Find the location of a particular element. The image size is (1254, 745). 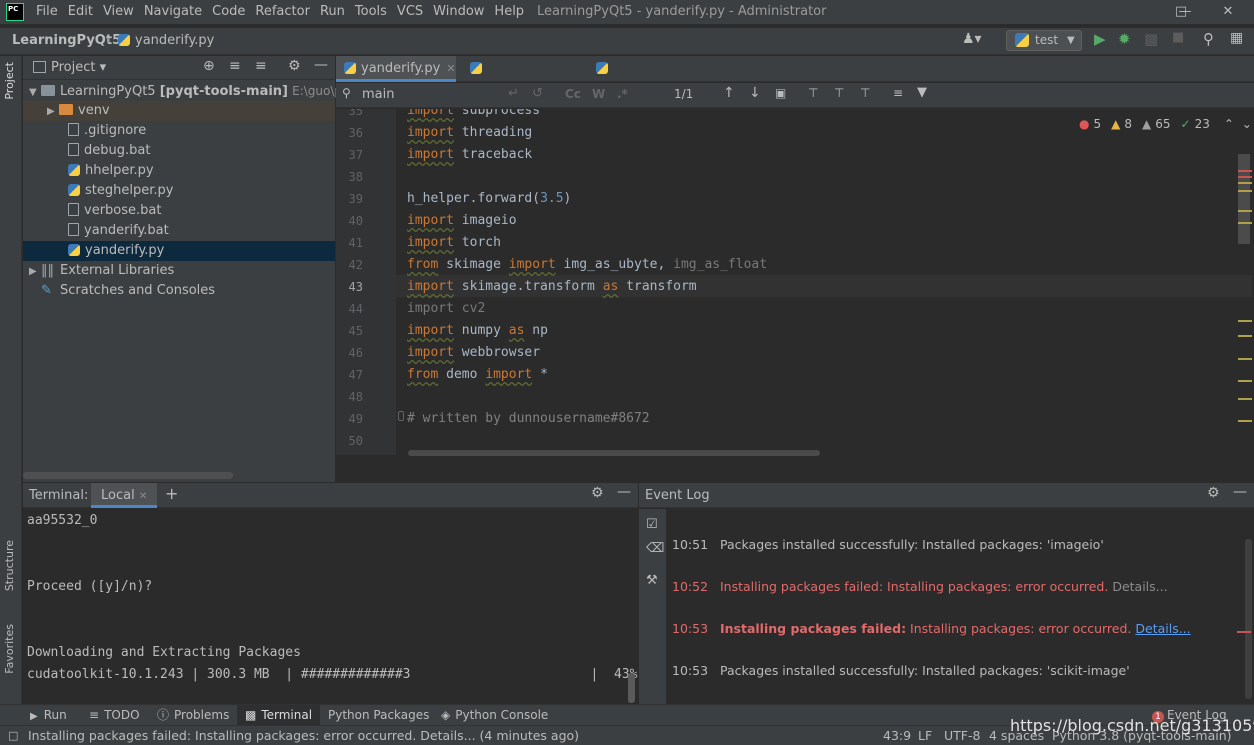

chevron-up-icon: ⌃ is located at coordinates (1229, 124).